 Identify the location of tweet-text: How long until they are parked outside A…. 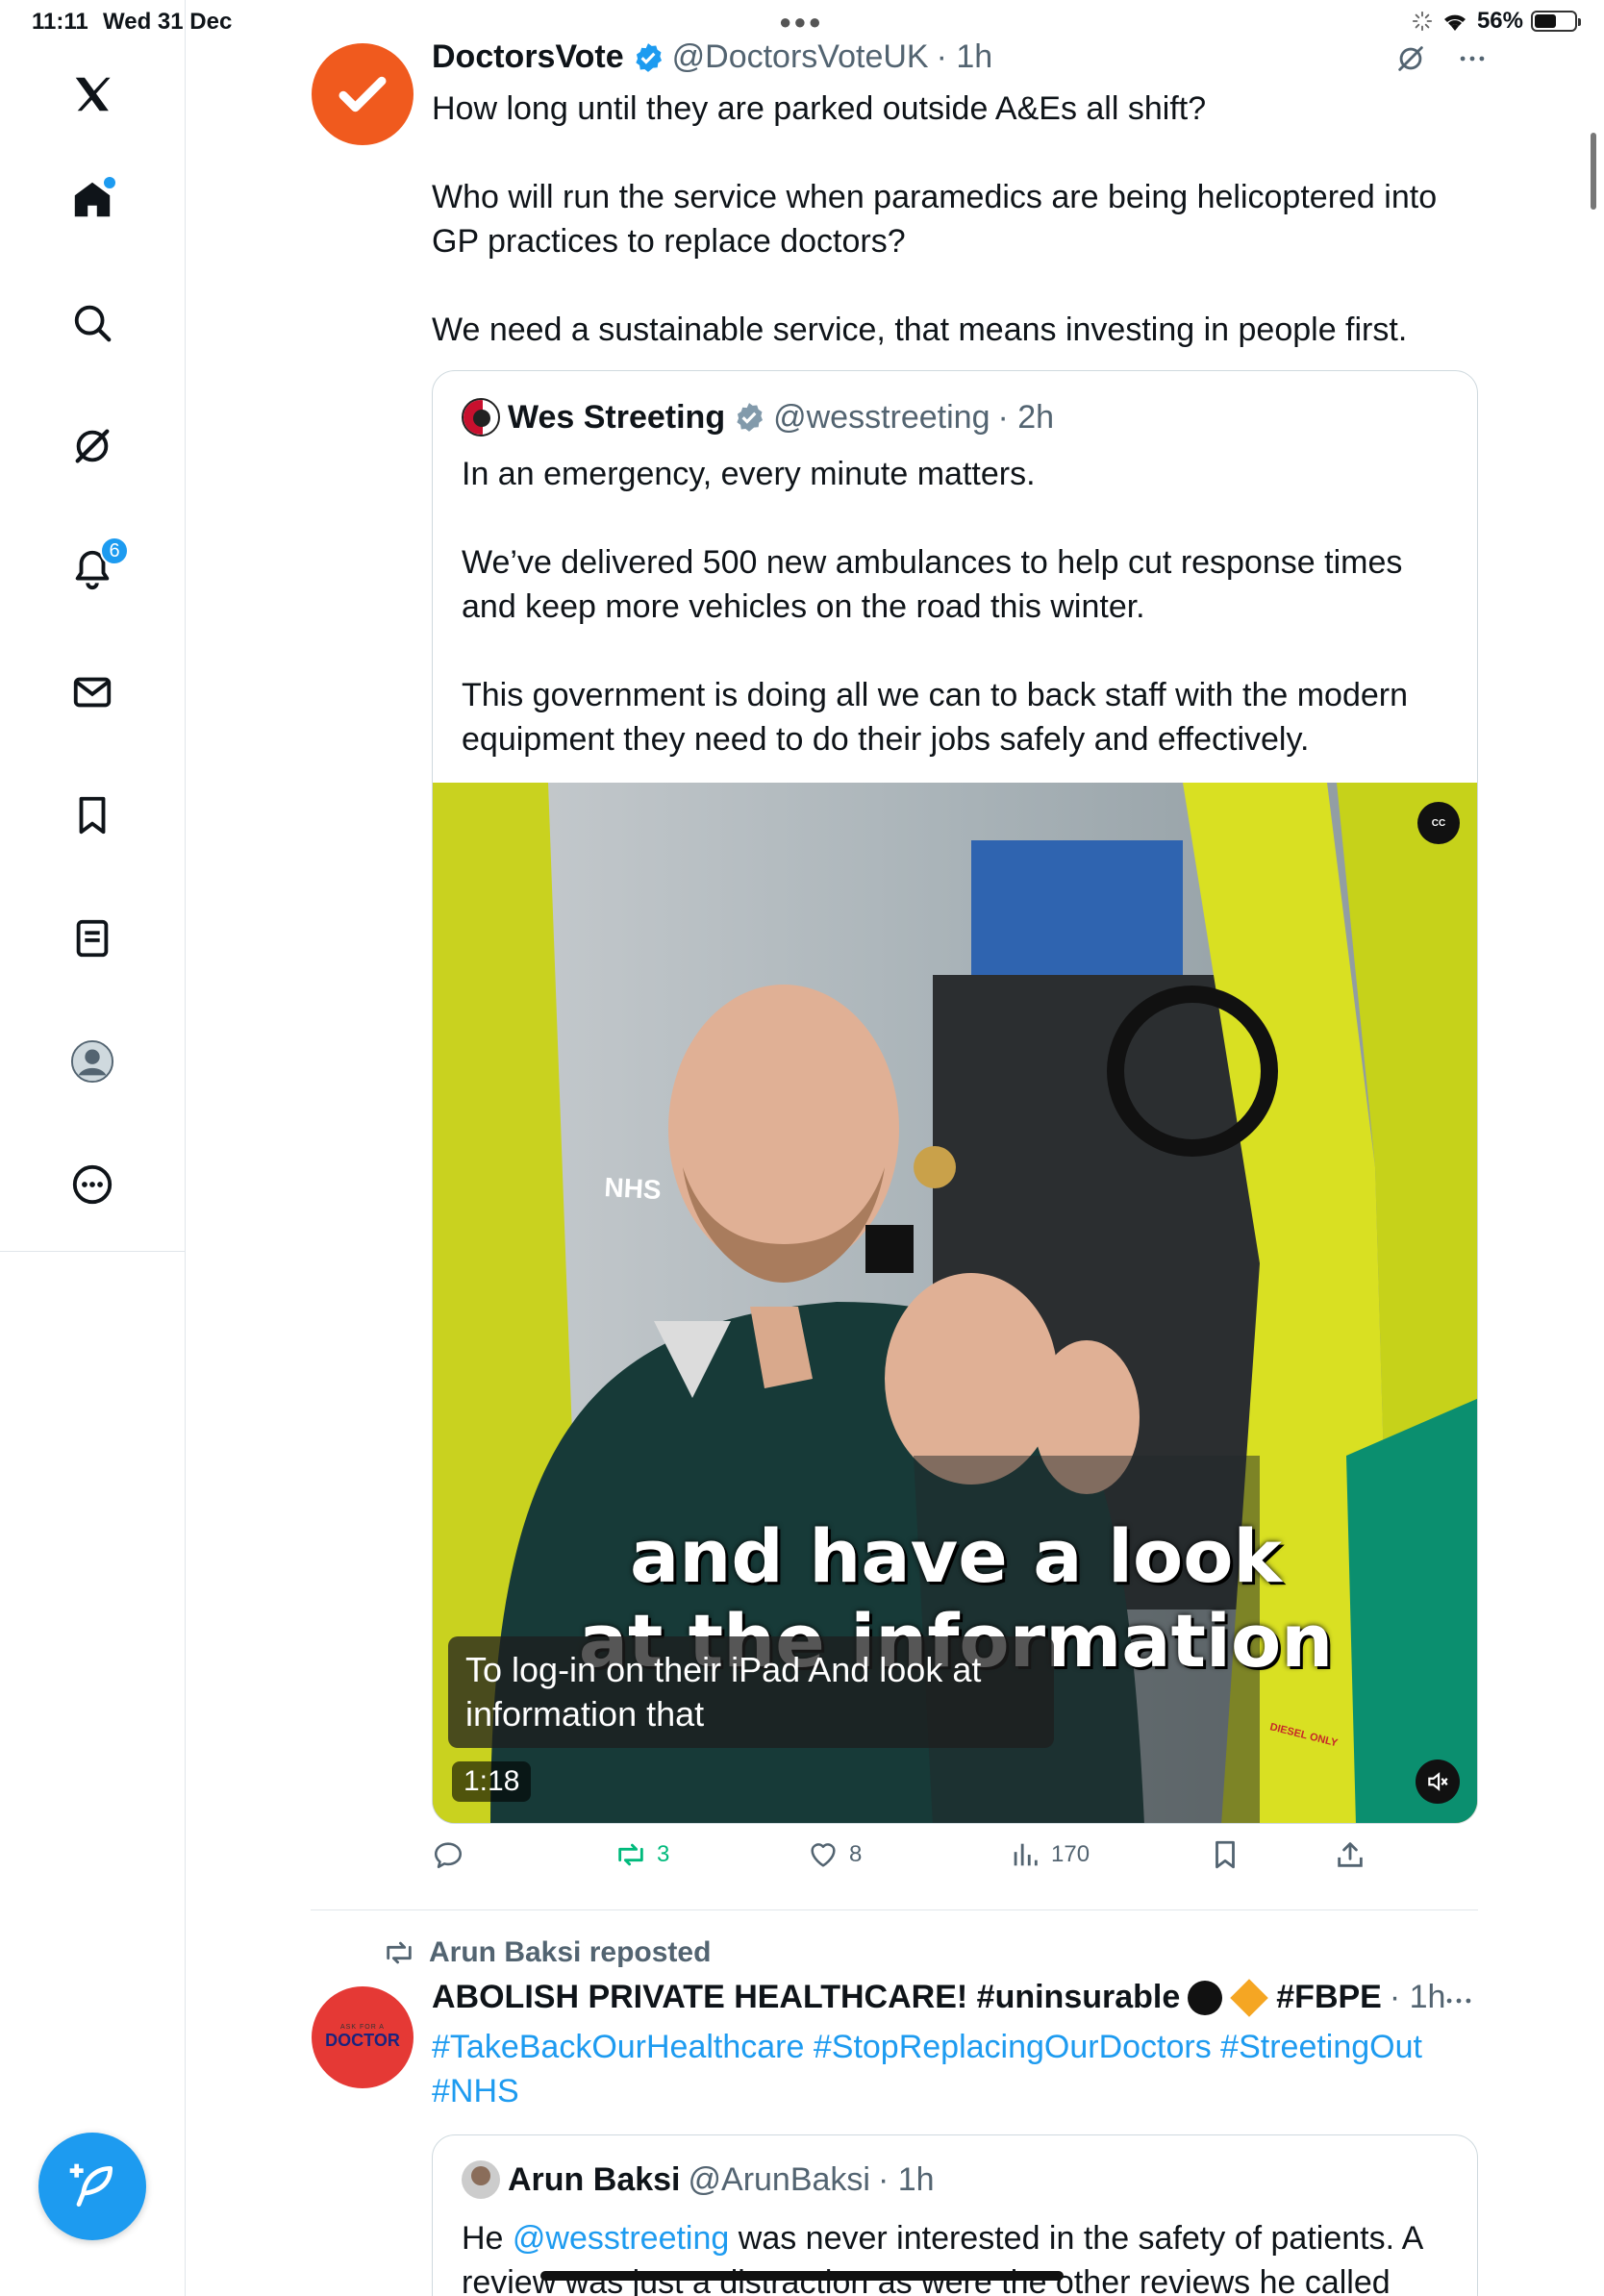
(935, 219).